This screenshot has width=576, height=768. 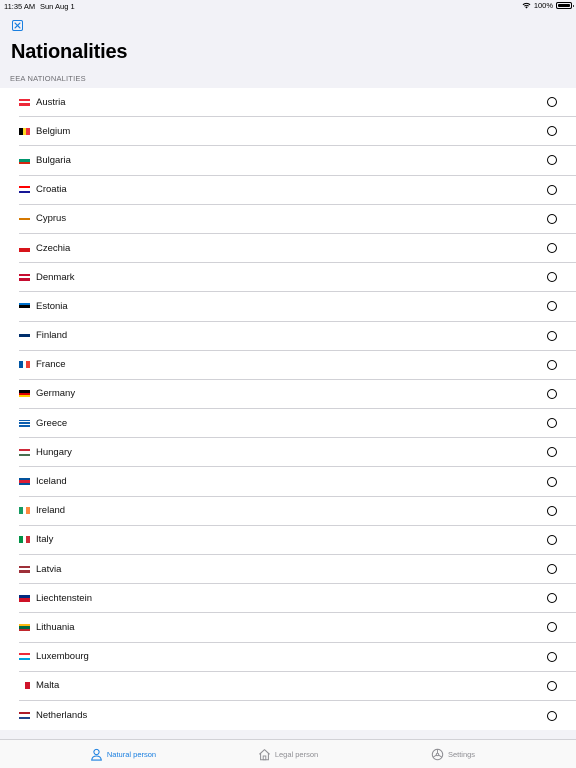 What do you see at coordinates (288, 482) in the screenshot?
I see `country-row-iceland: Iceland` at bounding box center [288, 482].